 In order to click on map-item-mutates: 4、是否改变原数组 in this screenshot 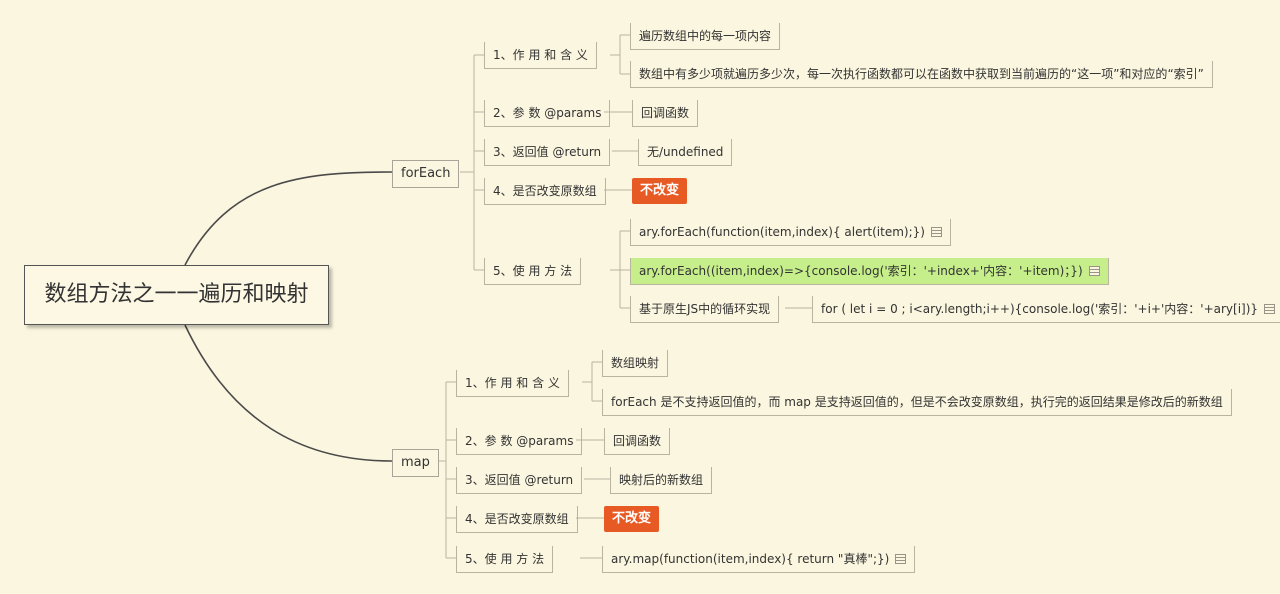, I will do `click(517, 519)`.